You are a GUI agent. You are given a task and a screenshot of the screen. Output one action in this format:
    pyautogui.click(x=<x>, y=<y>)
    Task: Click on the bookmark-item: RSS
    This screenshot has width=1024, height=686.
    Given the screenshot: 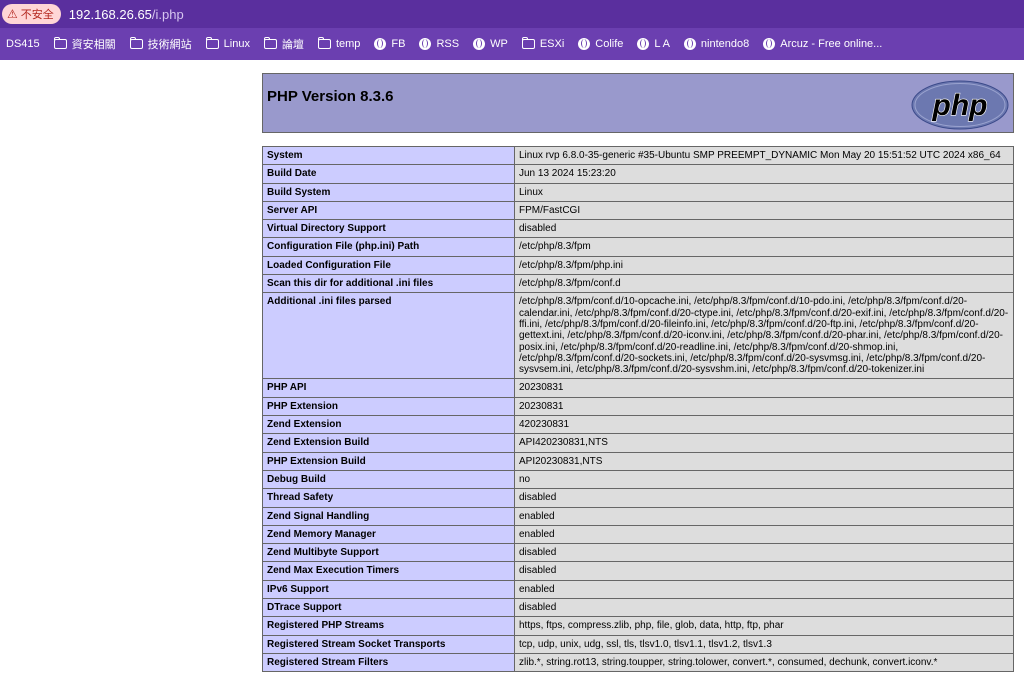 What is the action you would take?
    pyautogui.click(x=439, y=44)
    